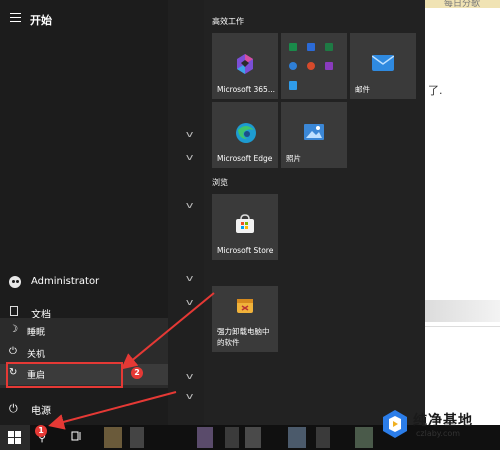  What do you see at coordinates (443, 421) in the screenshot?
I see `watermark-title: 纯净基地` at bounding box center [443, 421].